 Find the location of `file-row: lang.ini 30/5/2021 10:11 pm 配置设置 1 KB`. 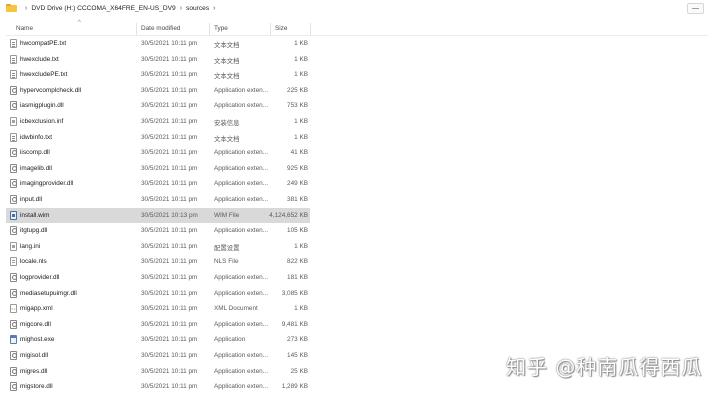

file-row: lang.ini 30/5/2021 10:11 pm 配置设置 1 KB is located at coordinates (158, 246).